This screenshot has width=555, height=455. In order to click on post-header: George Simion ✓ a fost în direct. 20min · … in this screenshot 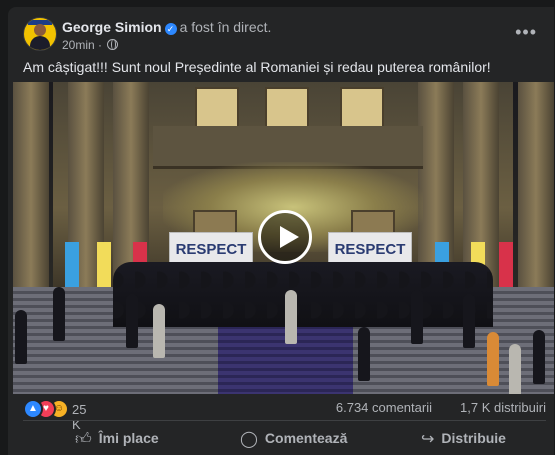, I will do `click(288, 37)`.